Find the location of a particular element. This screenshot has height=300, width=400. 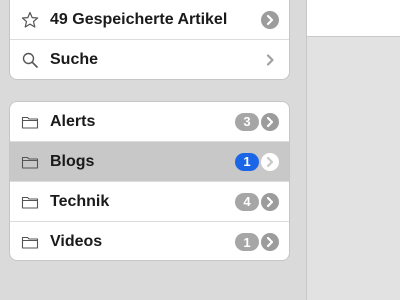

count-badge: 3 is located at coordinates (247, 121).